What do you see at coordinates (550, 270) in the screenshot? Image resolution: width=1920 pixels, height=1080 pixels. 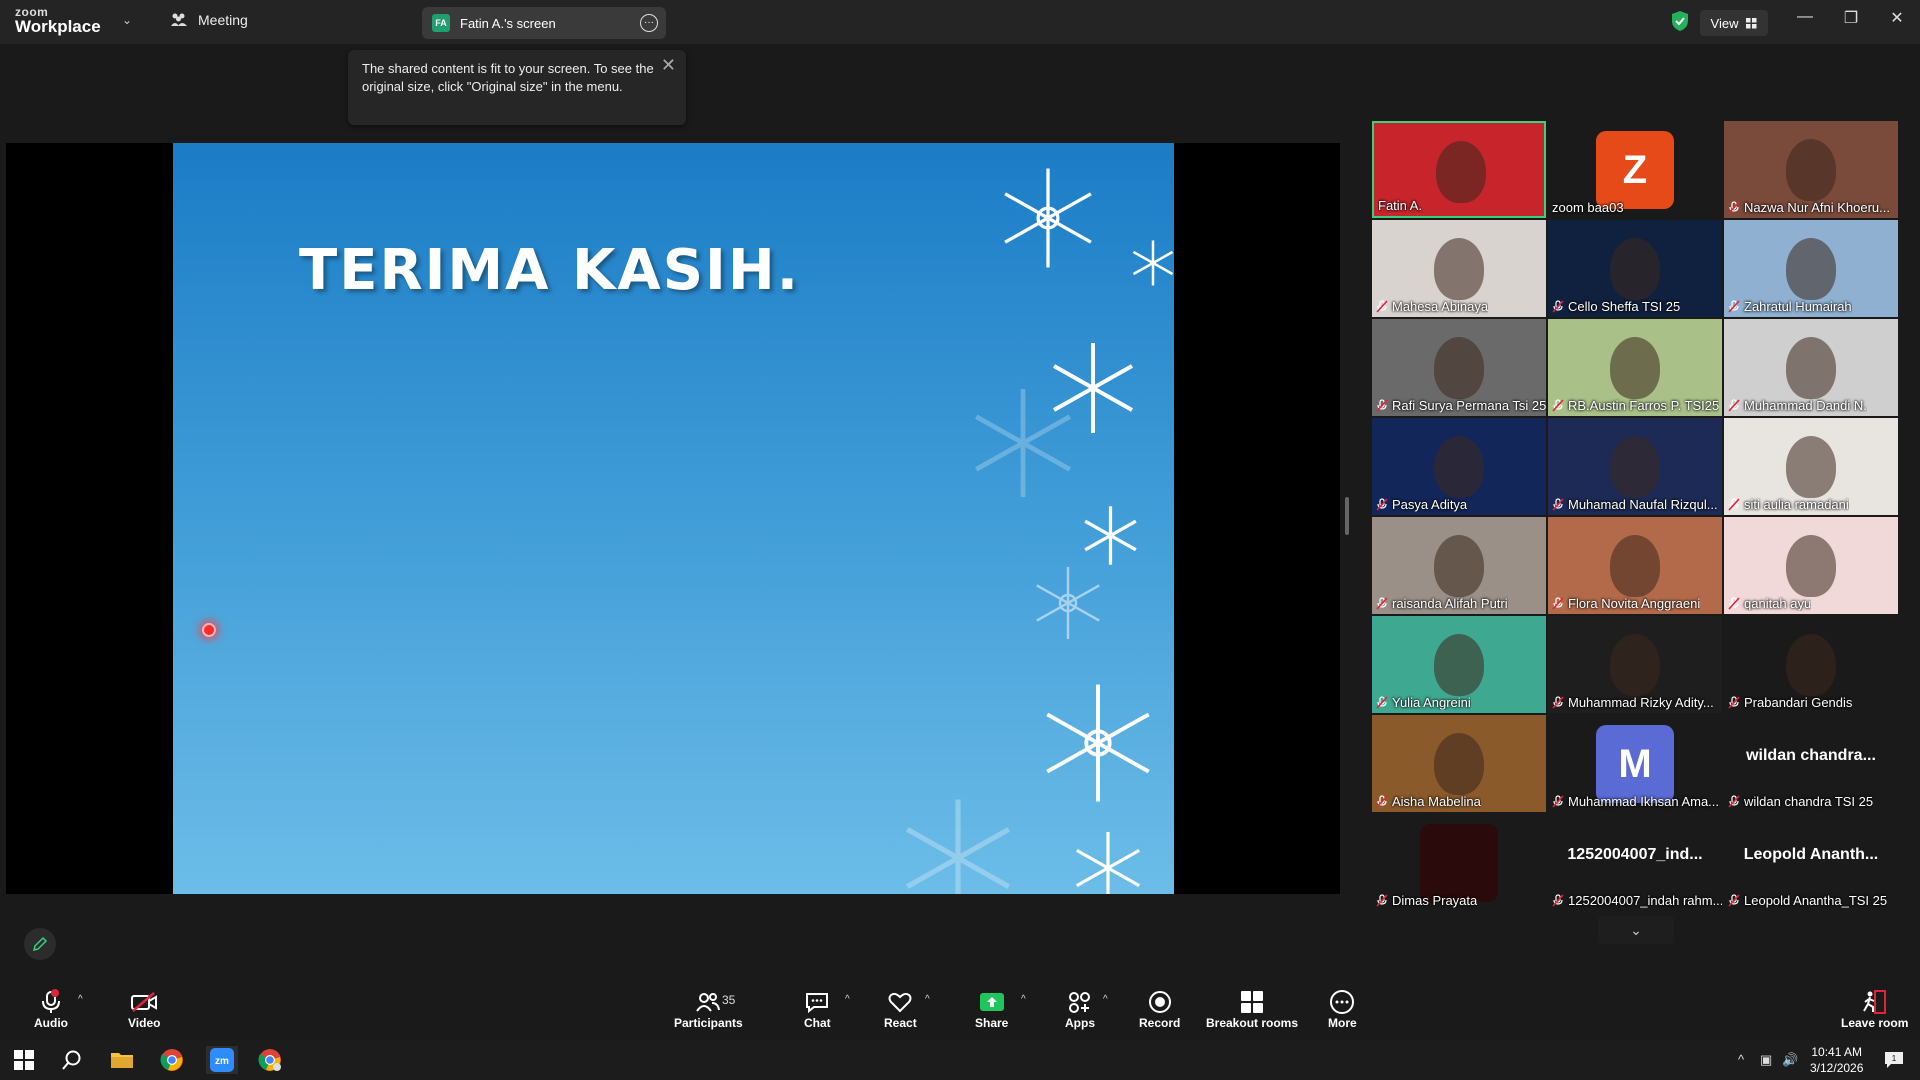 I see `slide-title: TERIMA KASIH.` at bounding box center [550, 270].